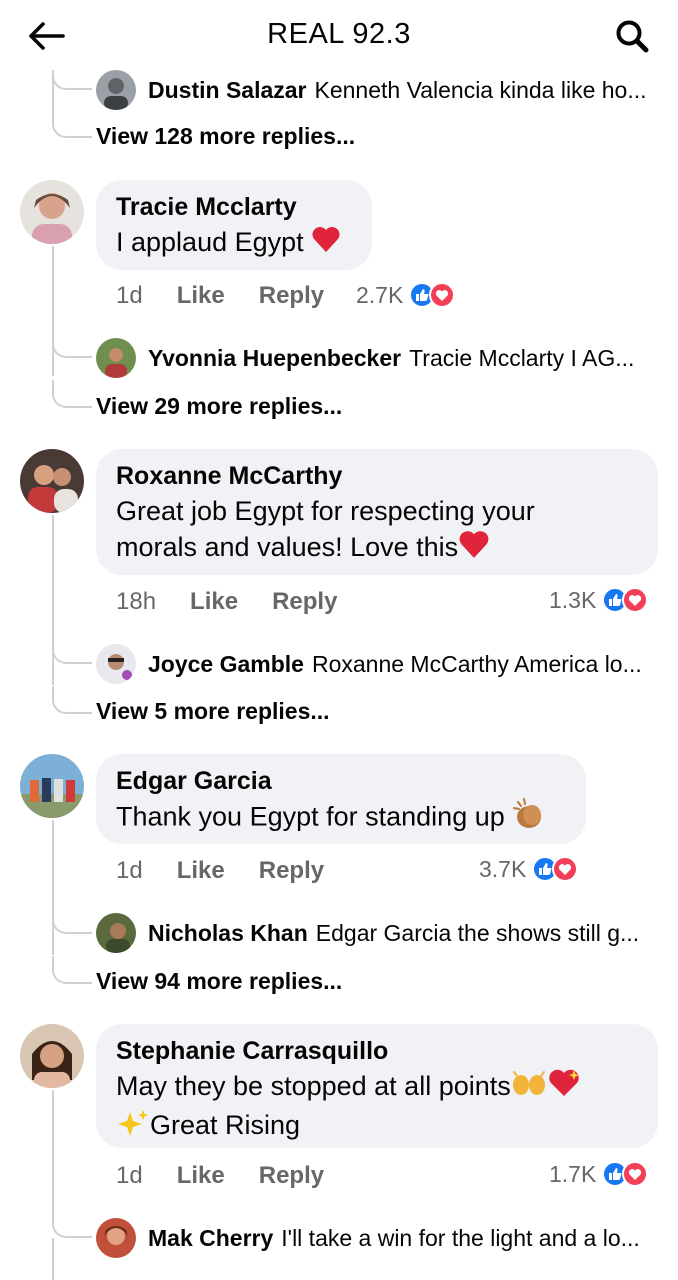  I want to click on comment-bubble: Tracie Mcclarty I applaud Egypt, so click(234, 225).